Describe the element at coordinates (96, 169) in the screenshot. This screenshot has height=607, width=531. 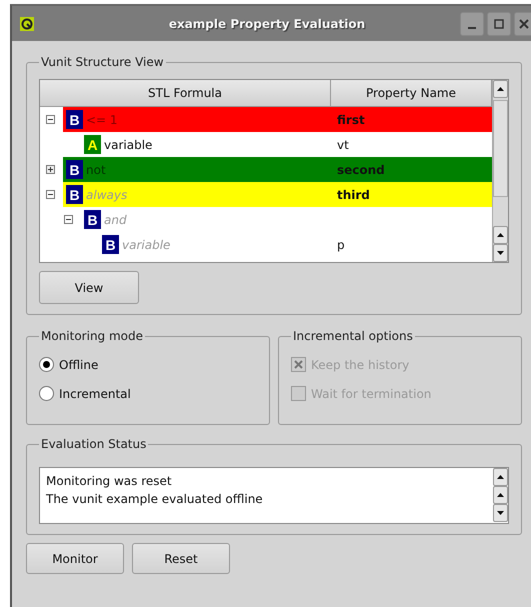
I see `formula-text: not` at that location.